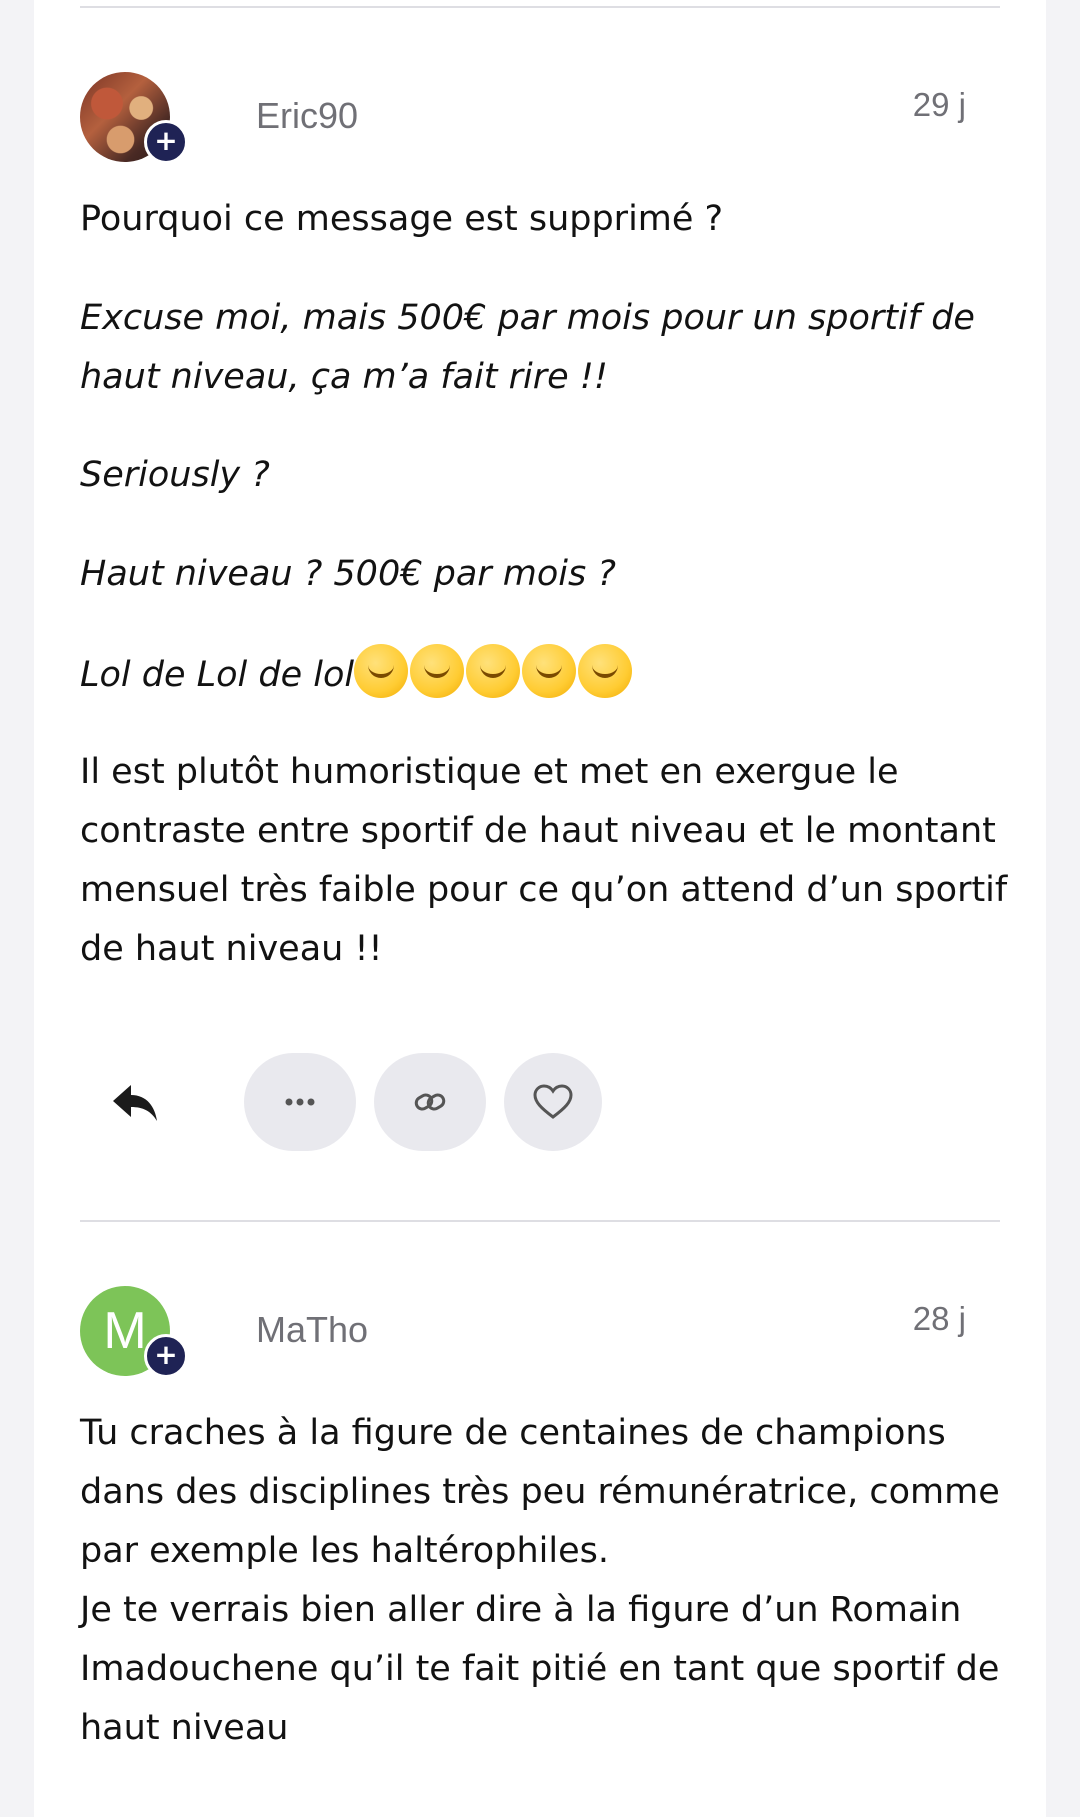 The width and height of the screenshot is (1080, 1817). I want to click on smiling-face-with-blush-icon, so click(381, 671).